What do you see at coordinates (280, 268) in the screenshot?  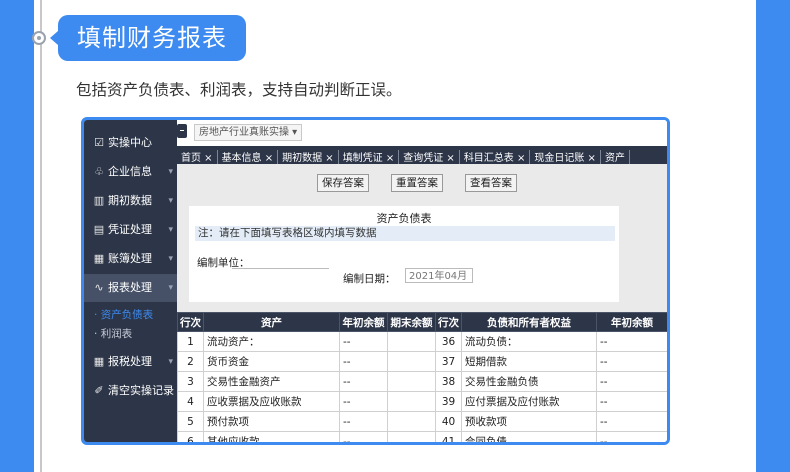 I see `unit-field` at bounding box center [280, 268].